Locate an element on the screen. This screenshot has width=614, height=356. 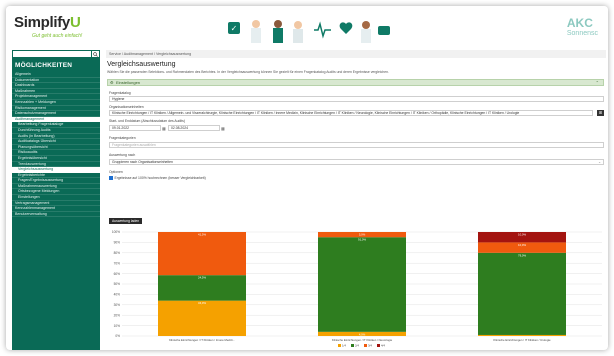
gear-icon: ⚙ is located at coordinates (112, 82).